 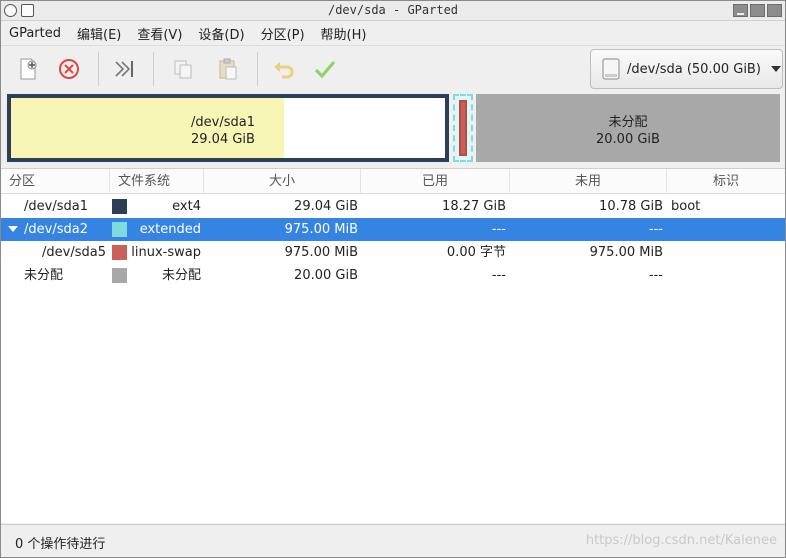 What do you see at coordinates (740, 10) in the screenshot?
I see `minimize-button` at bounding box center [740, 10].